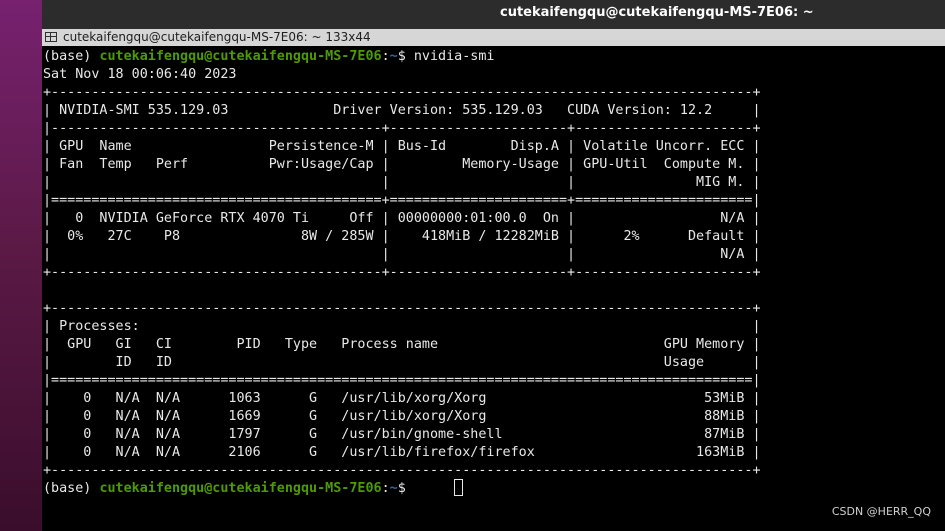 The image size is (945, 531). Describe the element at coordinates (402, 254) in the screenshot. I see `gpu-table-row: | | | N/A |` at that location.